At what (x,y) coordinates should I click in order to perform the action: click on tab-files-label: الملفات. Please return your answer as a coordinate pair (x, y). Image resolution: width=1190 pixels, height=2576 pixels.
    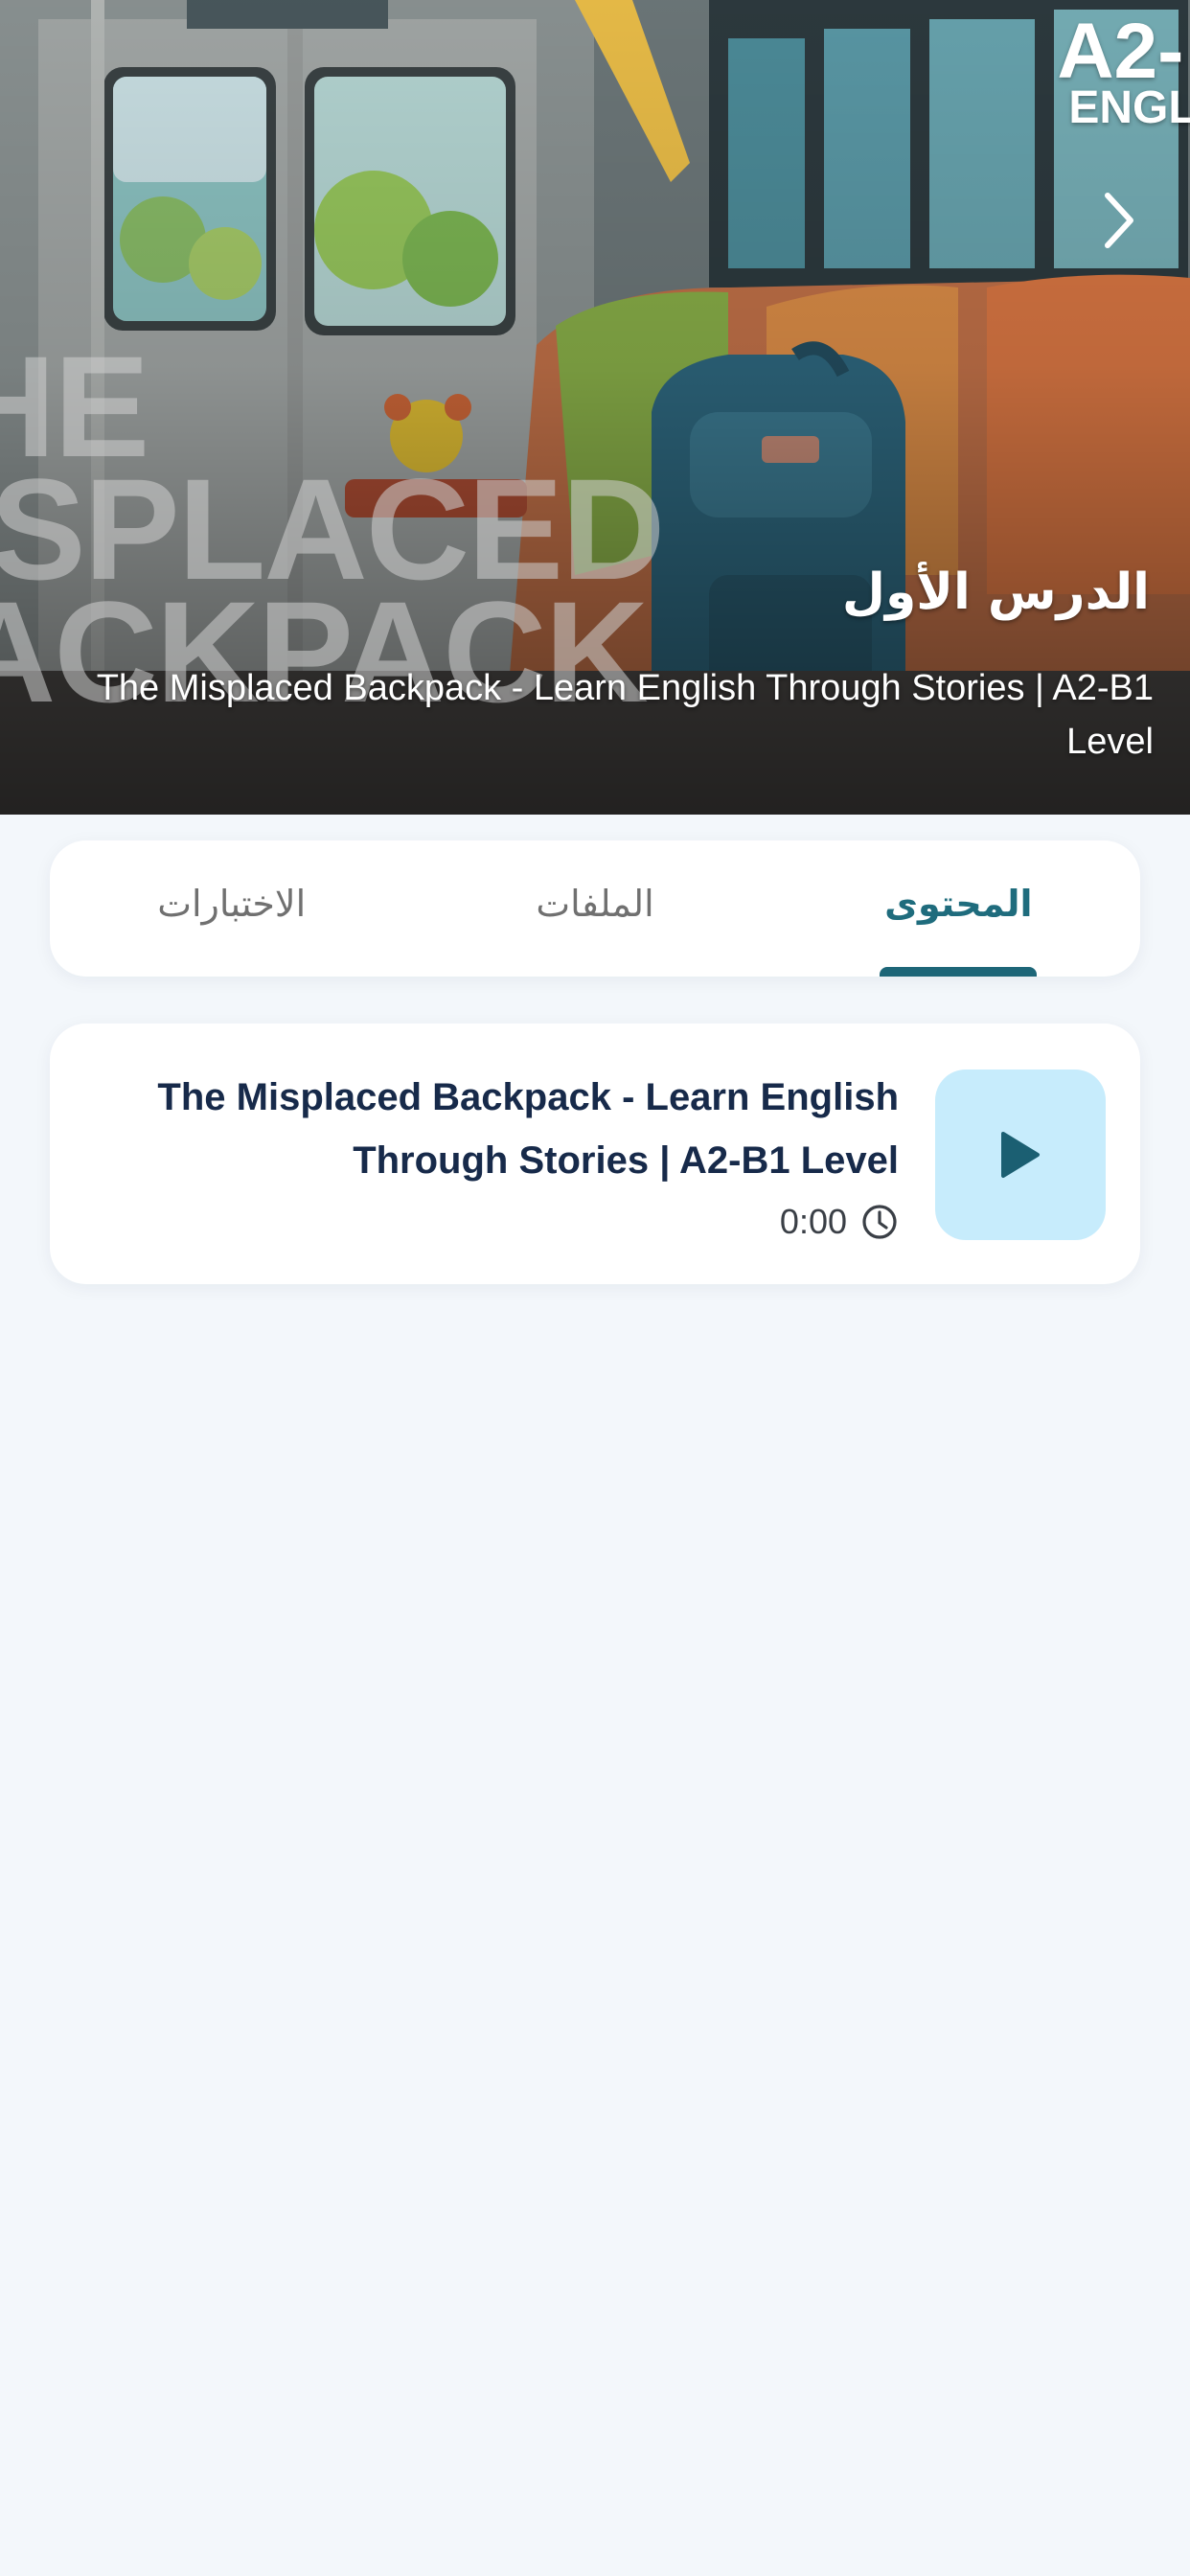
    Looking at the image, I should click on (595, 904).